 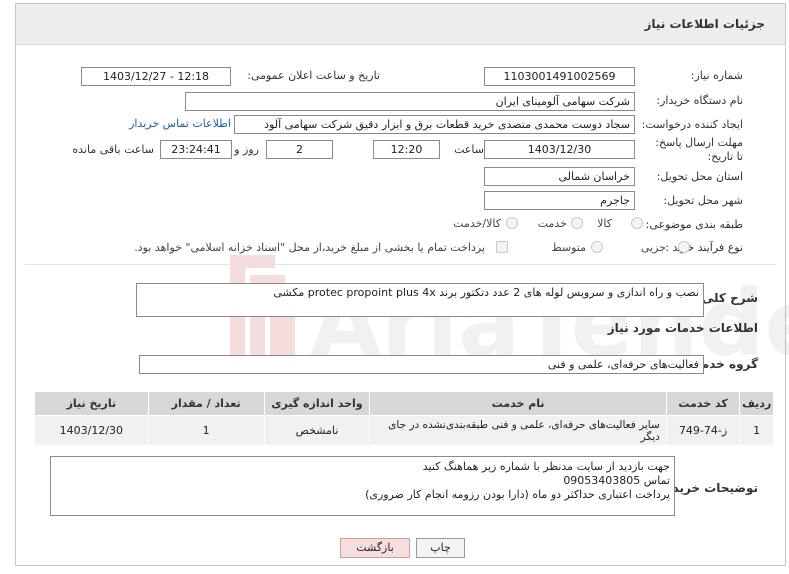 I want to click on category-label: طبقه بندی موضوعی:, so click(x=694, y=224).